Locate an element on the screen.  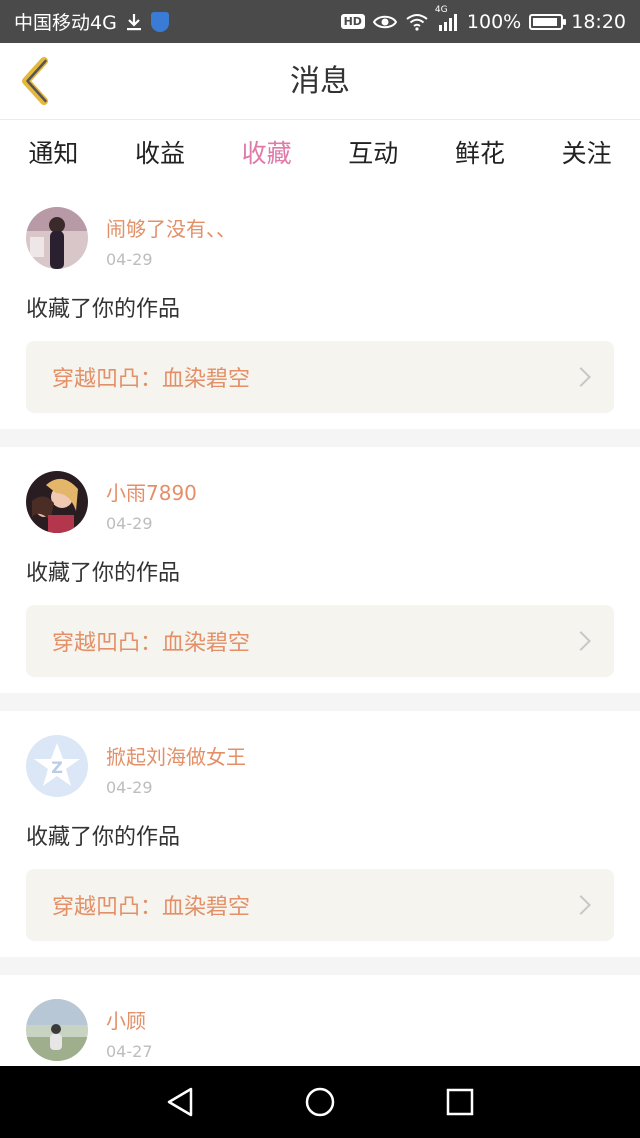
tab-follows: 关注 is located at coordinates (587, 152).